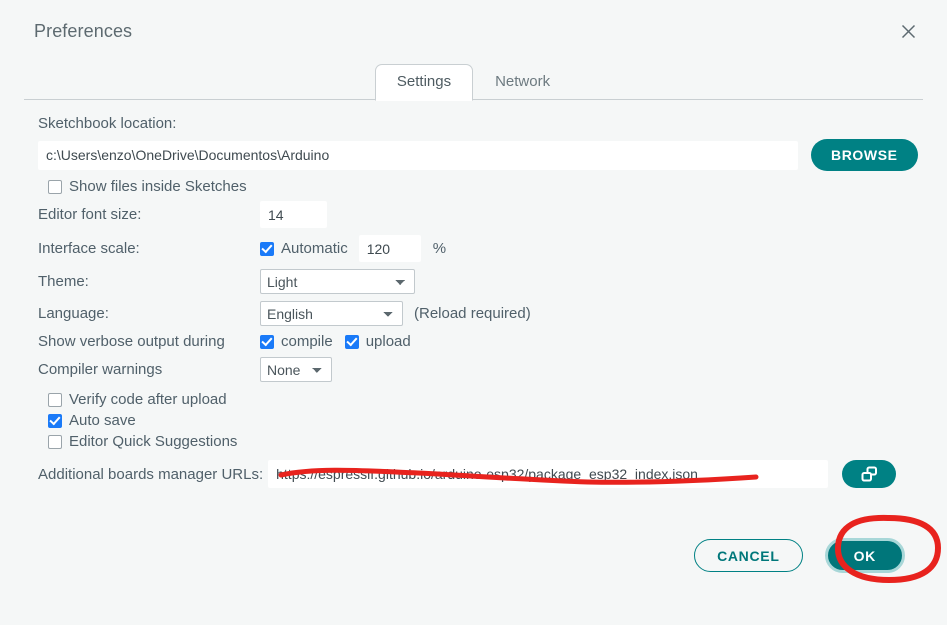  What do you see at coordinates (748, 555) in the screenshot?
I see `cancel-button: CANCEL` at bounding box center [748, 555].